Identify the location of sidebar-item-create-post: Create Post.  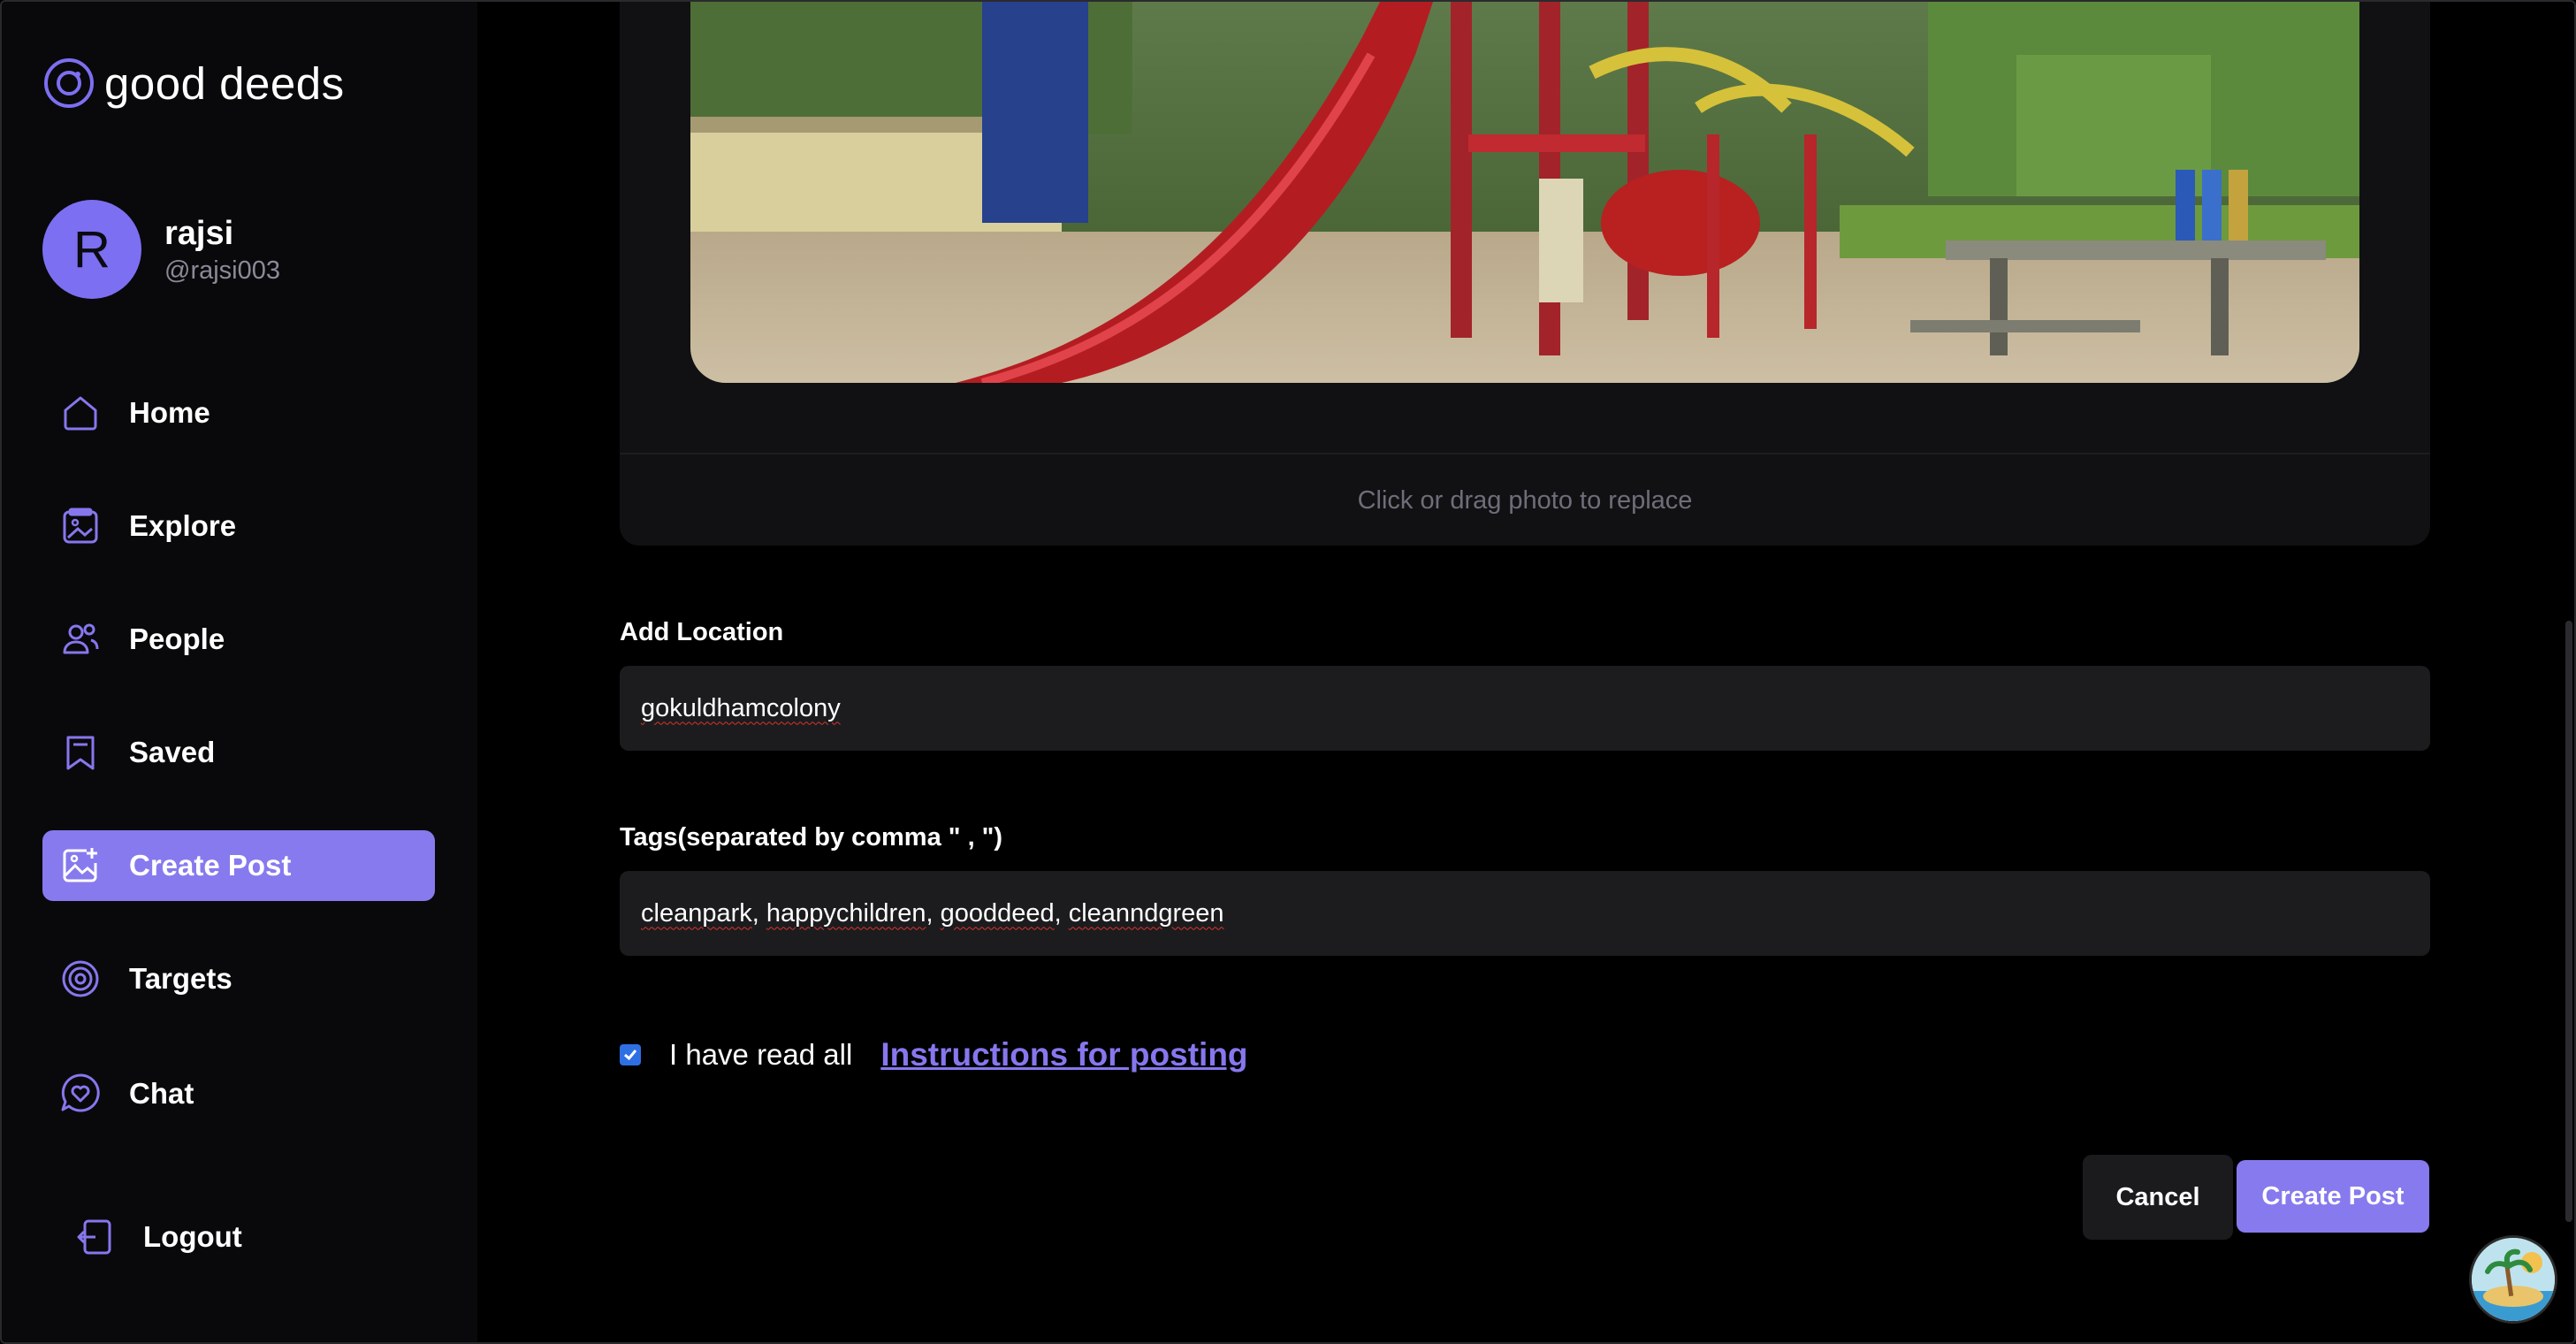
(238, 865).